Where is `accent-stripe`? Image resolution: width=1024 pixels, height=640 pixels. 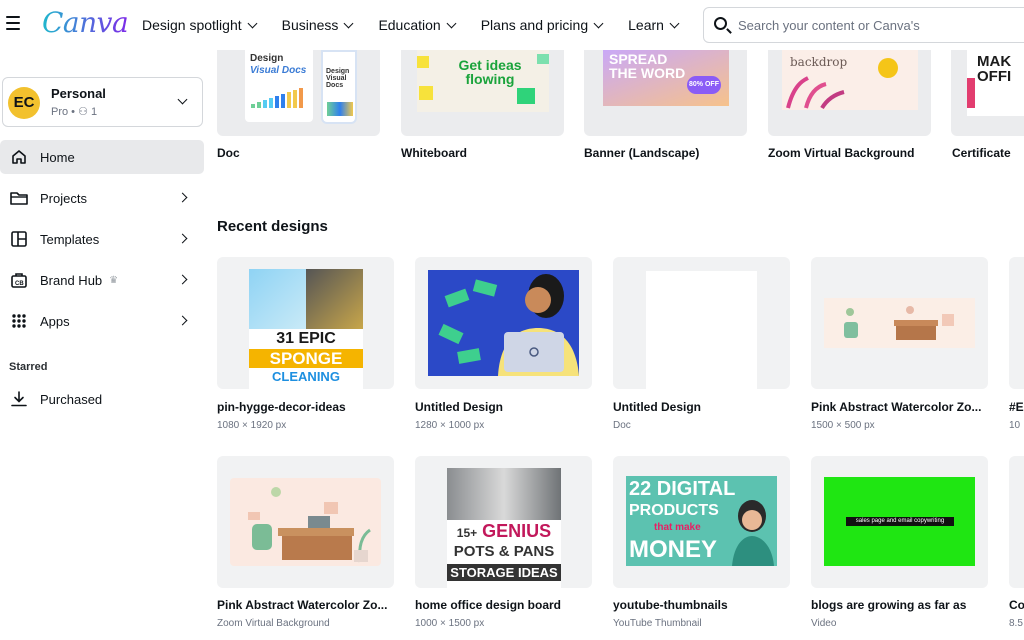 accent-stripe is located at coordinates (971, 93).